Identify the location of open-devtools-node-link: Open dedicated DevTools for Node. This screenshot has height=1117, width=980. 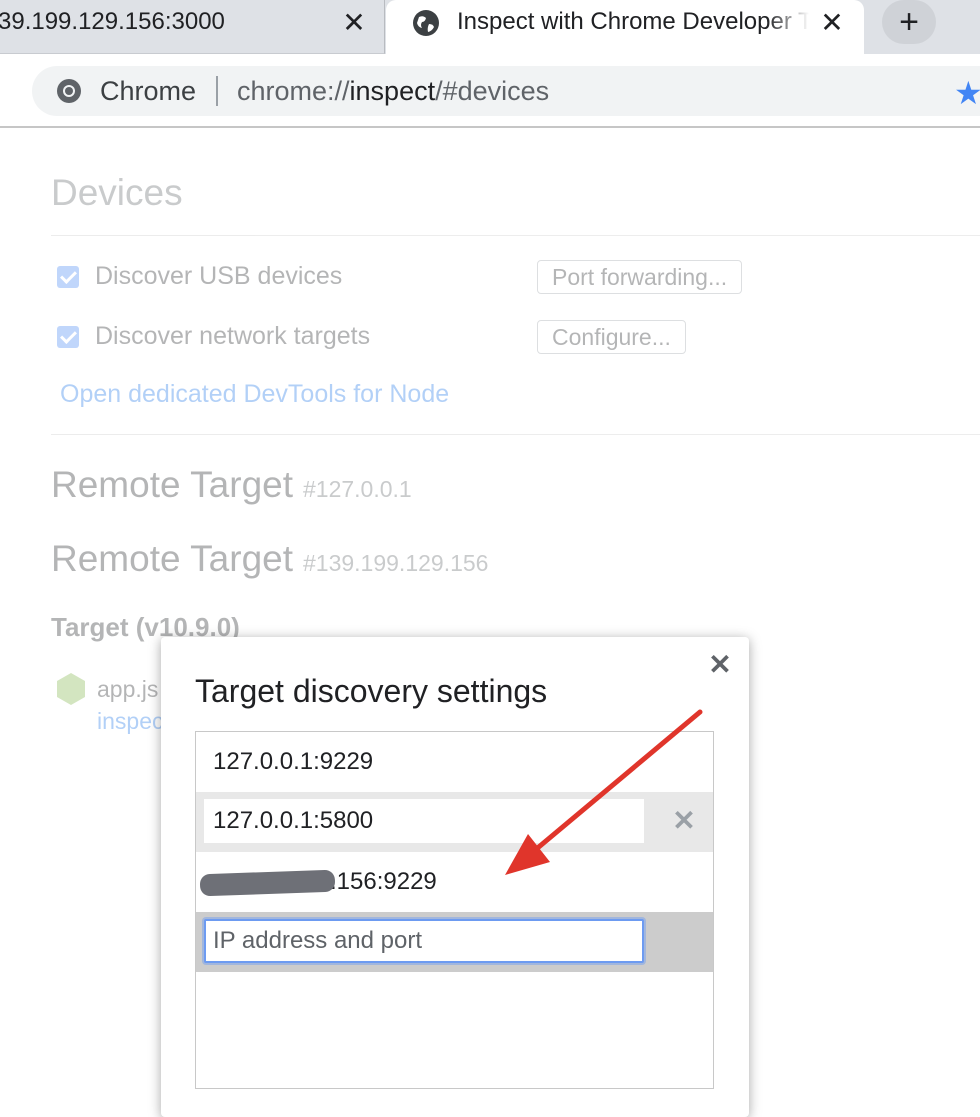
(254, 394).